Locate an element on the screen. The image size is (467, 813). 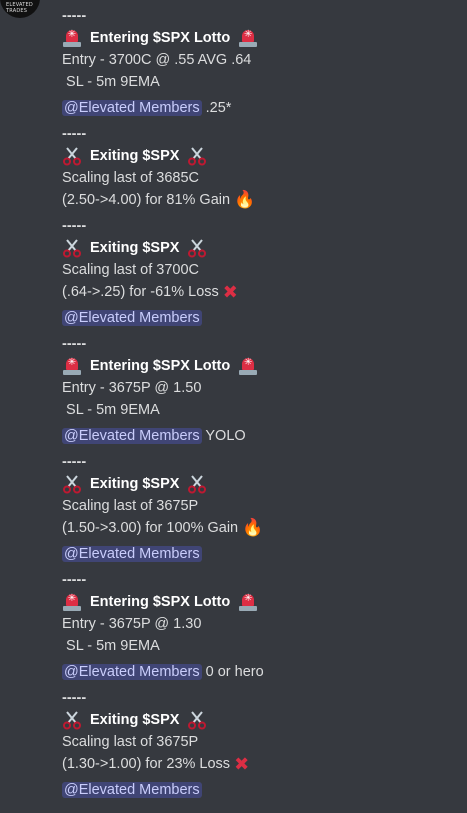
message-line: Entry - 3675P @ 1.50 is located at coordinates (132, 388).